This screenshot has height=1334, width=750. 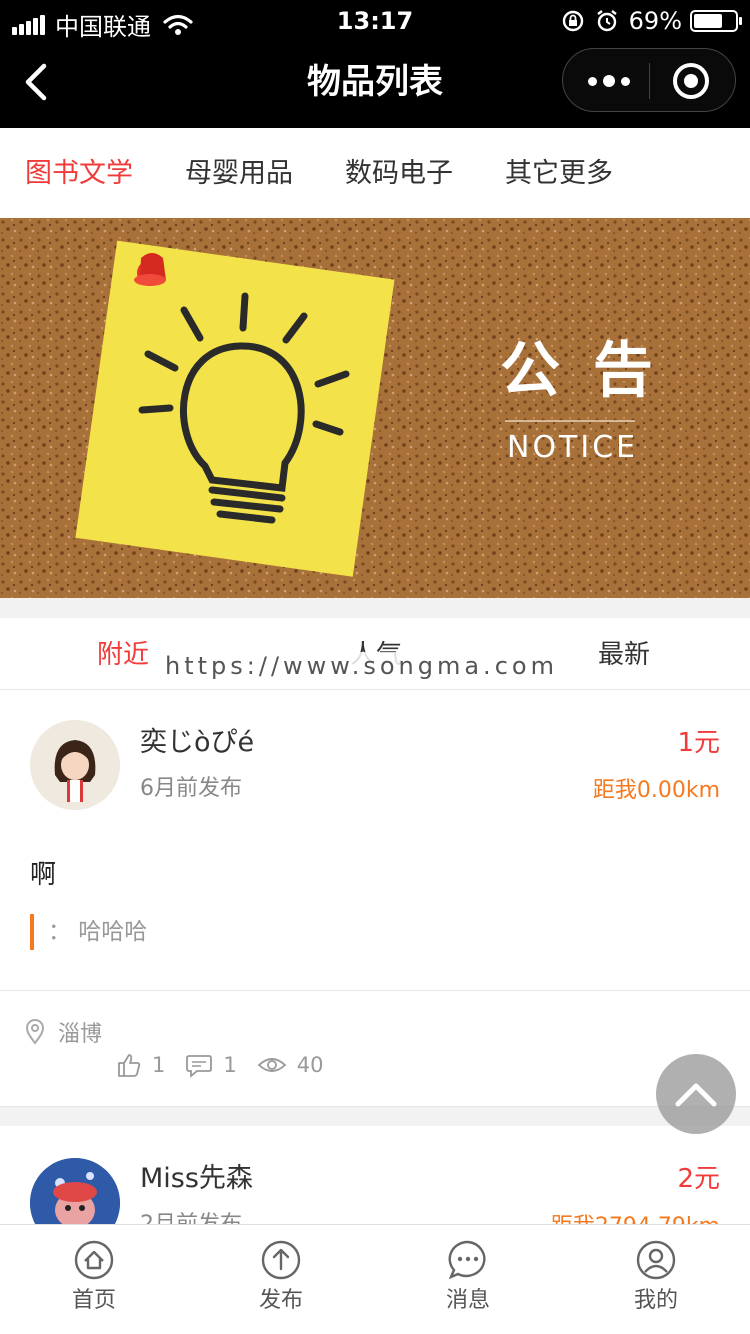 I want to click on post-time: 2月前发布, so click(x=191, y=1217).